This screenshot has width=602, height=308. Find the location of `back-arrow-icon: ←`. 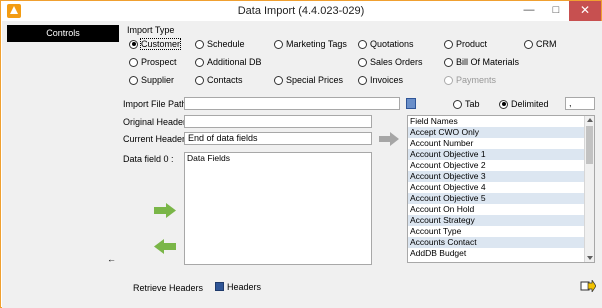

back-arrow-icon: ← is located at coordinates (111, 259).